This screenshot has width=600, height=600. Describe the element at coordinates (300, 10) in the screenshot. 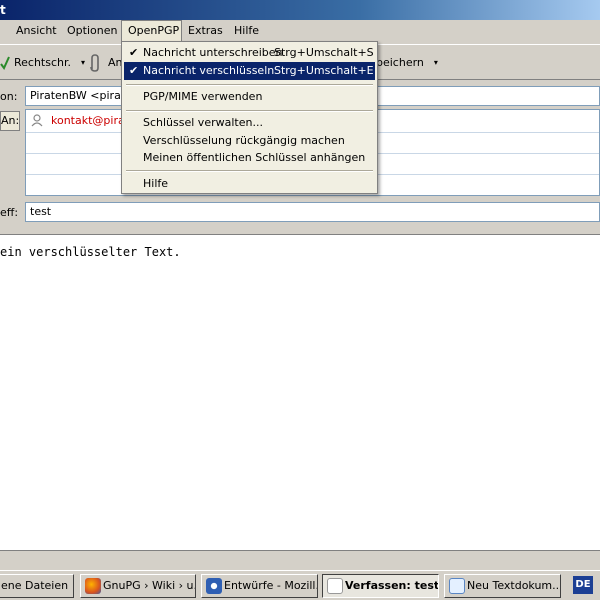

I see `window-title-bar: t` at that location.